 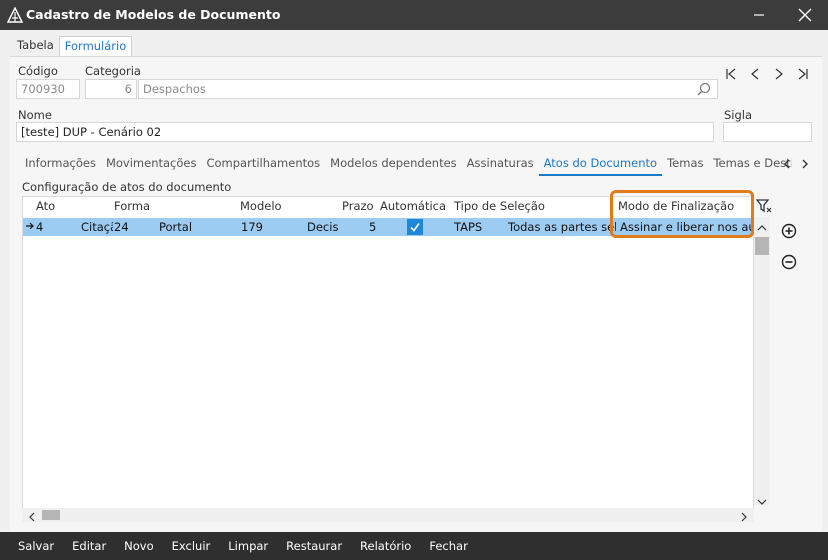 What do you see at coordinates (393, 164) in the screenshot?
I see `tab-modelos-dependentes: Modelos dependentes` at bounding box center [393, 164].